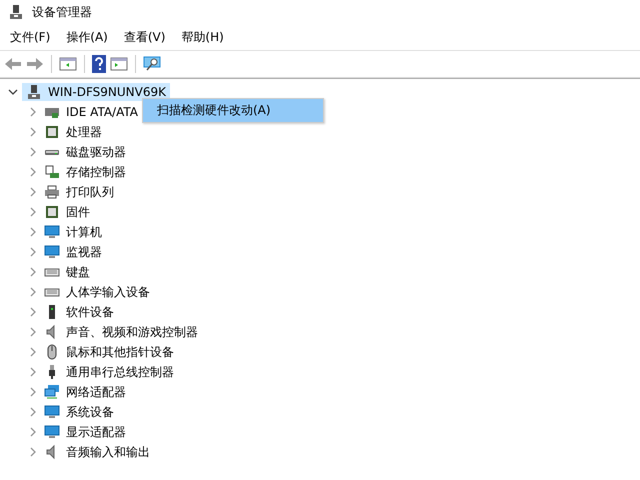 The width and height of the screenshot is (640, 480). I want to click on storage-icon, so click(52, 172).